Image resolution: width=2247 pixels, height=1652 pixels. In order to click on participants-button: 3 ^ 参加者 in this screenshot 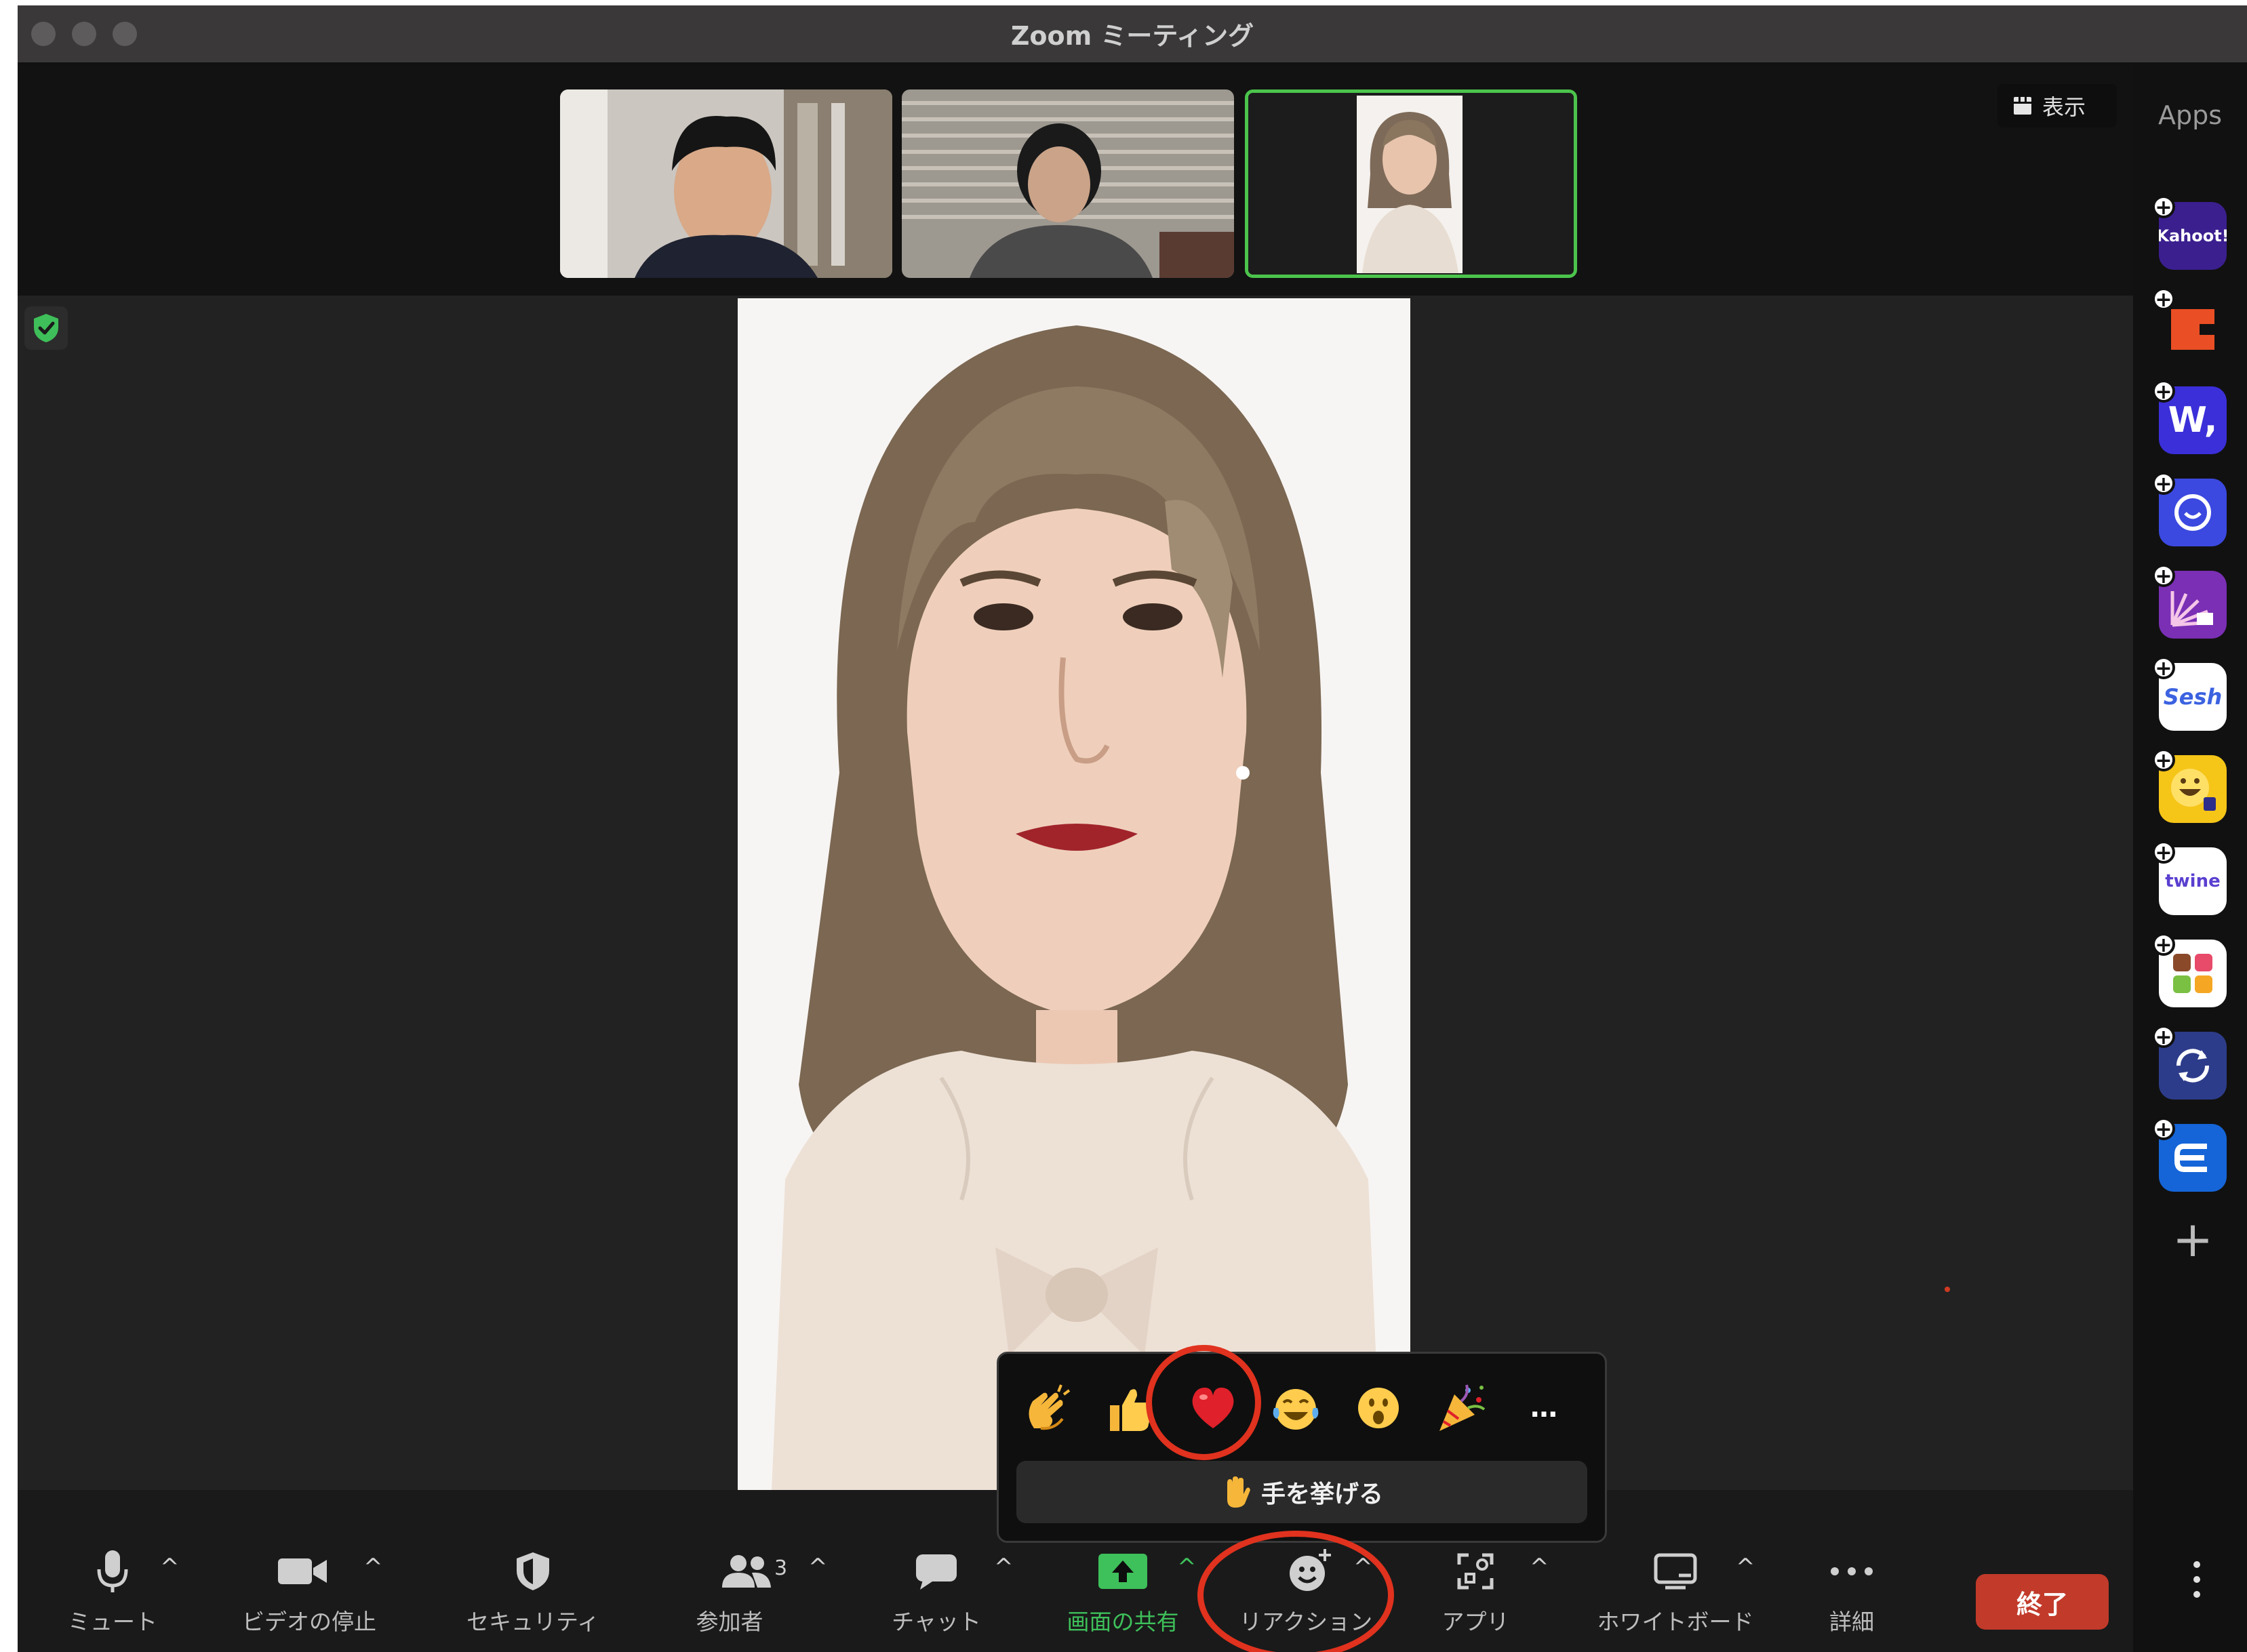, I will do `click(753, 1595)`.